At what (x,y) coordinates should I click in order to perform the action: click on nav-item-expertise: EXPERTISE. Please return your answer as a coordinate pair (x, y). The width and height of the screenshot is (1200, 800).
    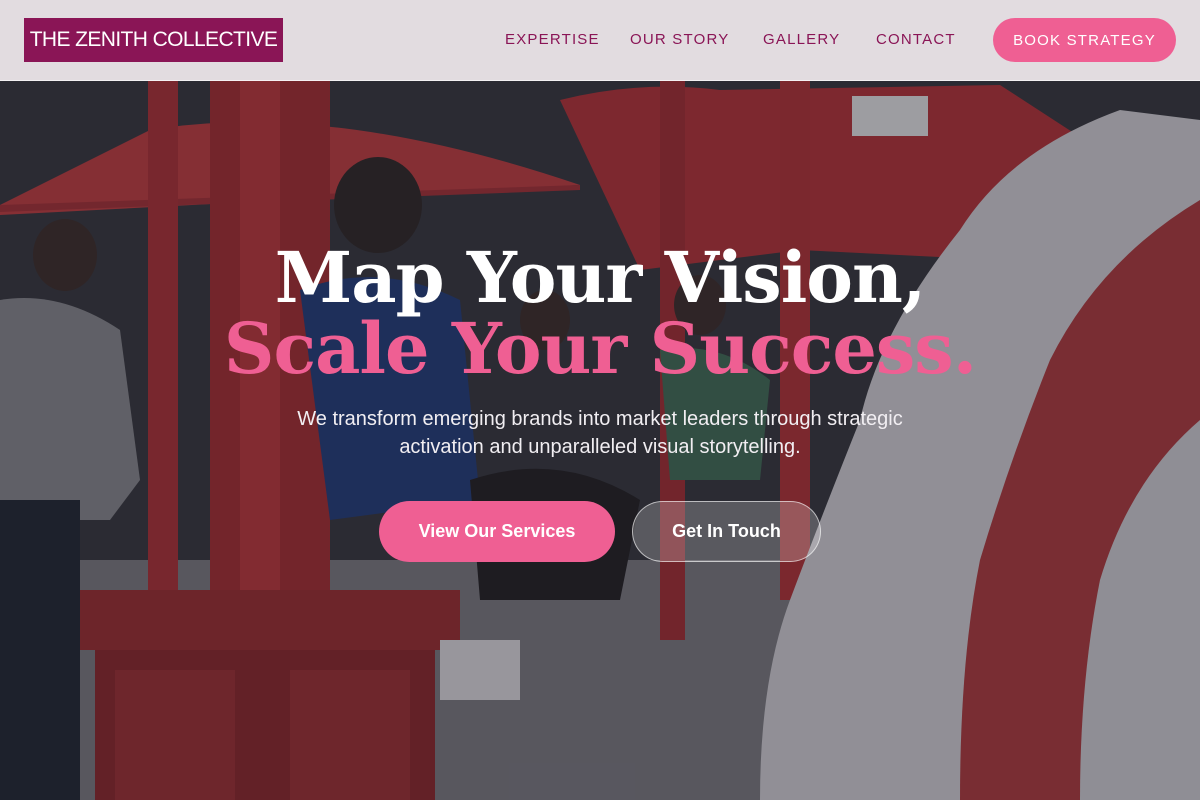
    Looking at the image, I should click on (552, 39).